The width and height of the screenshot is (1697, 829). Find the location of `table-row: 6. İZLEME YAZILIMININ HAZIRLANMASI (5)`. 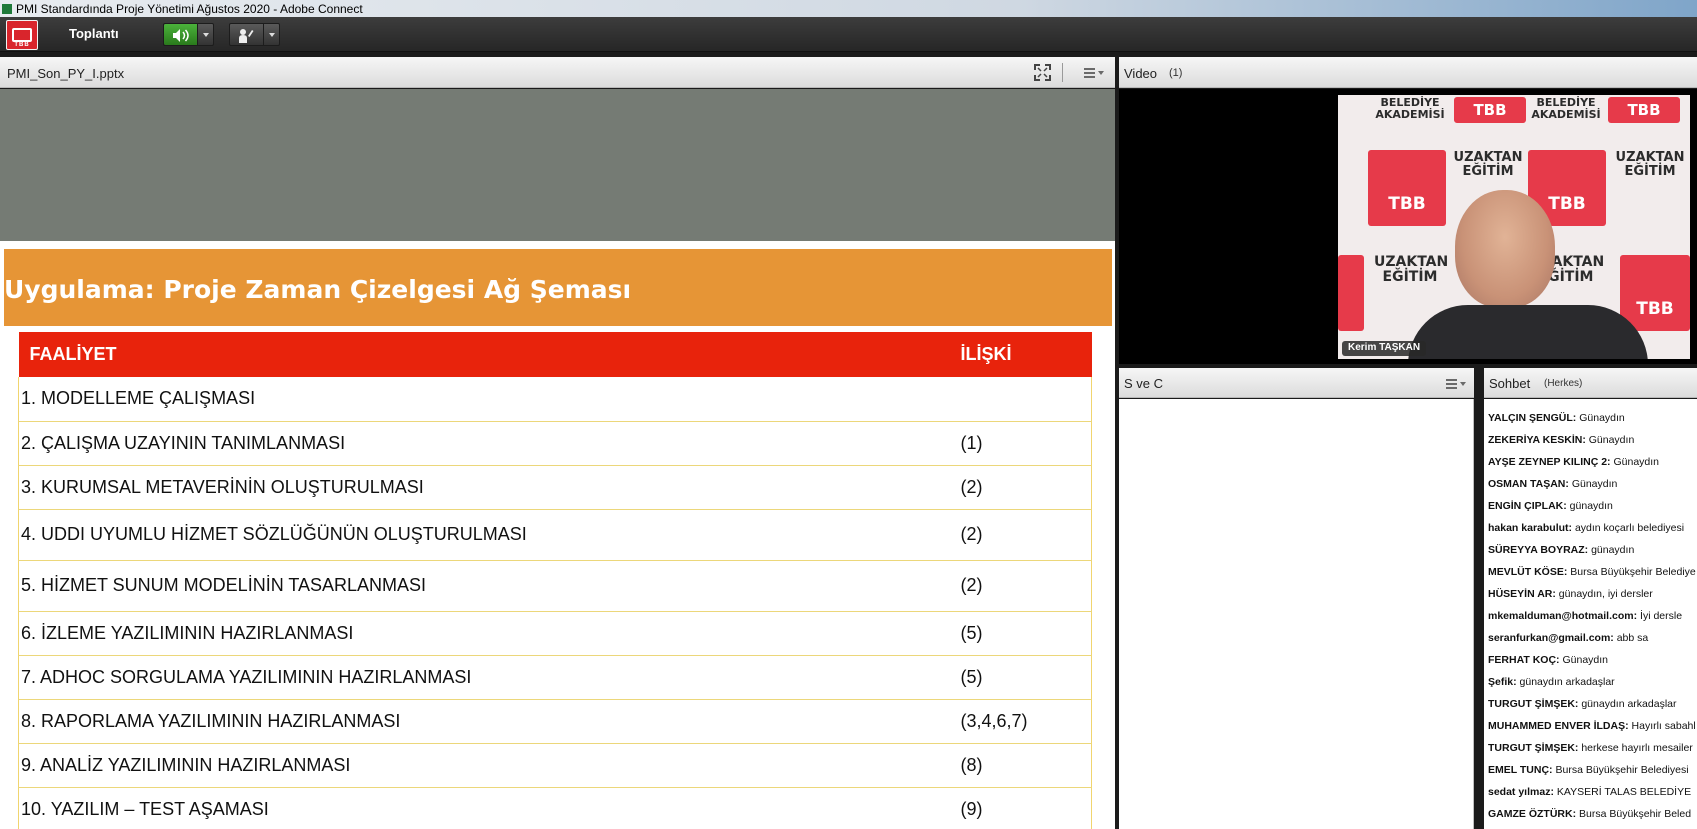

table-row: 6. İZLEME YAZILIMININ HAZIRLANMASI (5) is located at coordinates (555, 633).